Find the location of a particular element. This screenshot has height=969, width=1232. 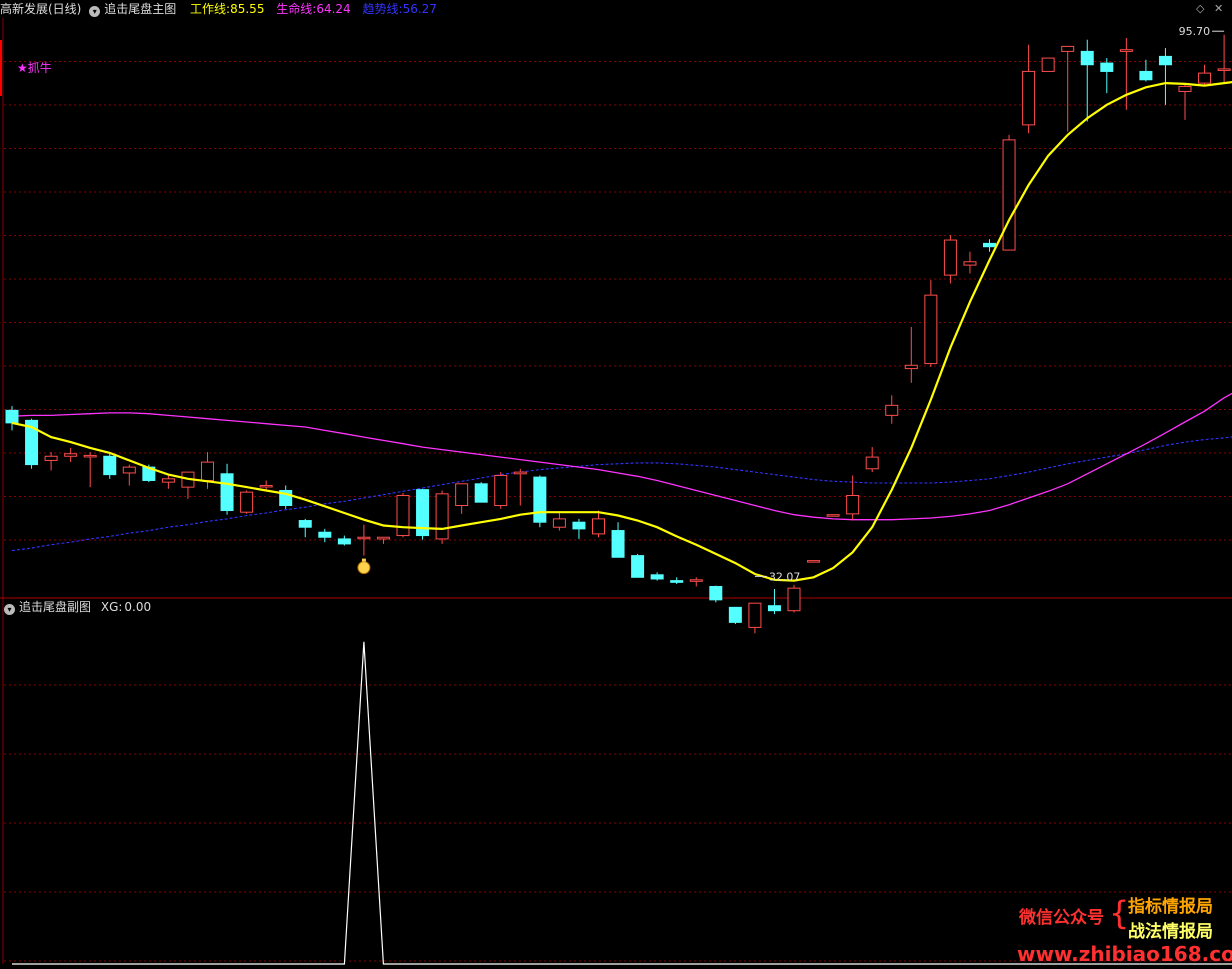

diamond-icon: ◇ is located at coordinates (1200, 8).